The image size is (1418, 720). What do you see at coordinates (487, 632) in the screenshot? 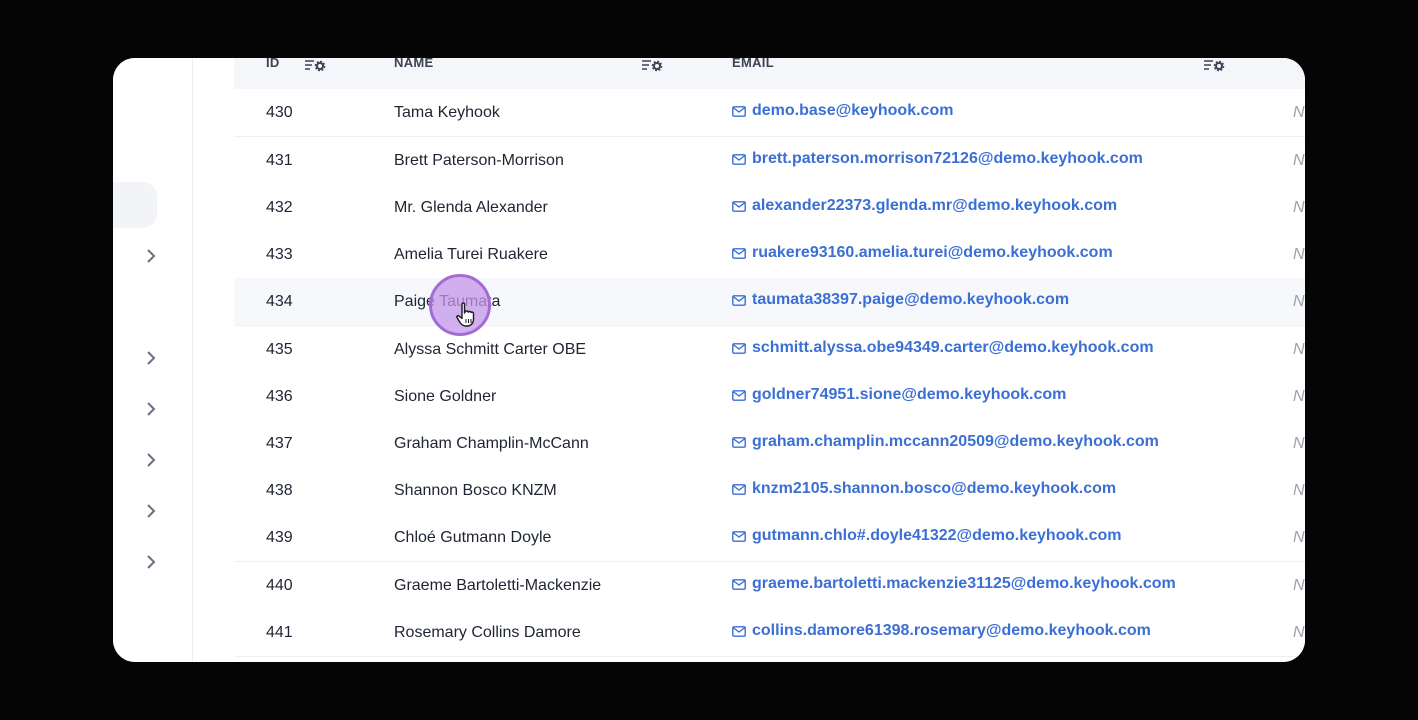
I see `row-name: Rosemary Collins Damore` at bounding box center [487, 632].